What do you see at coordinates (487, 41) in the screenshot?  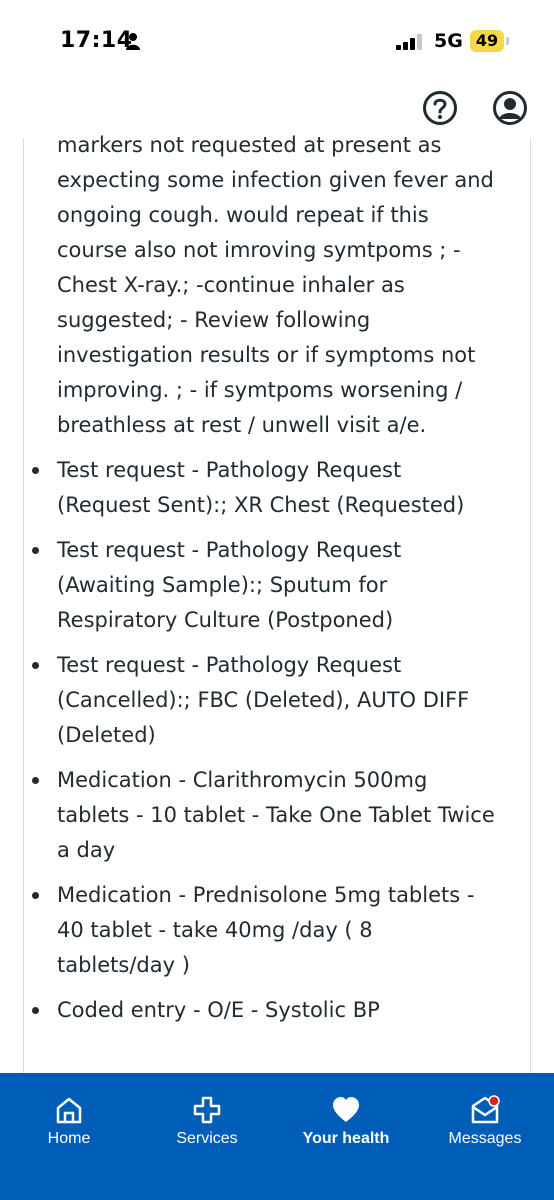 I see `battery-indicator: 49` at bounding box center [487, 41].